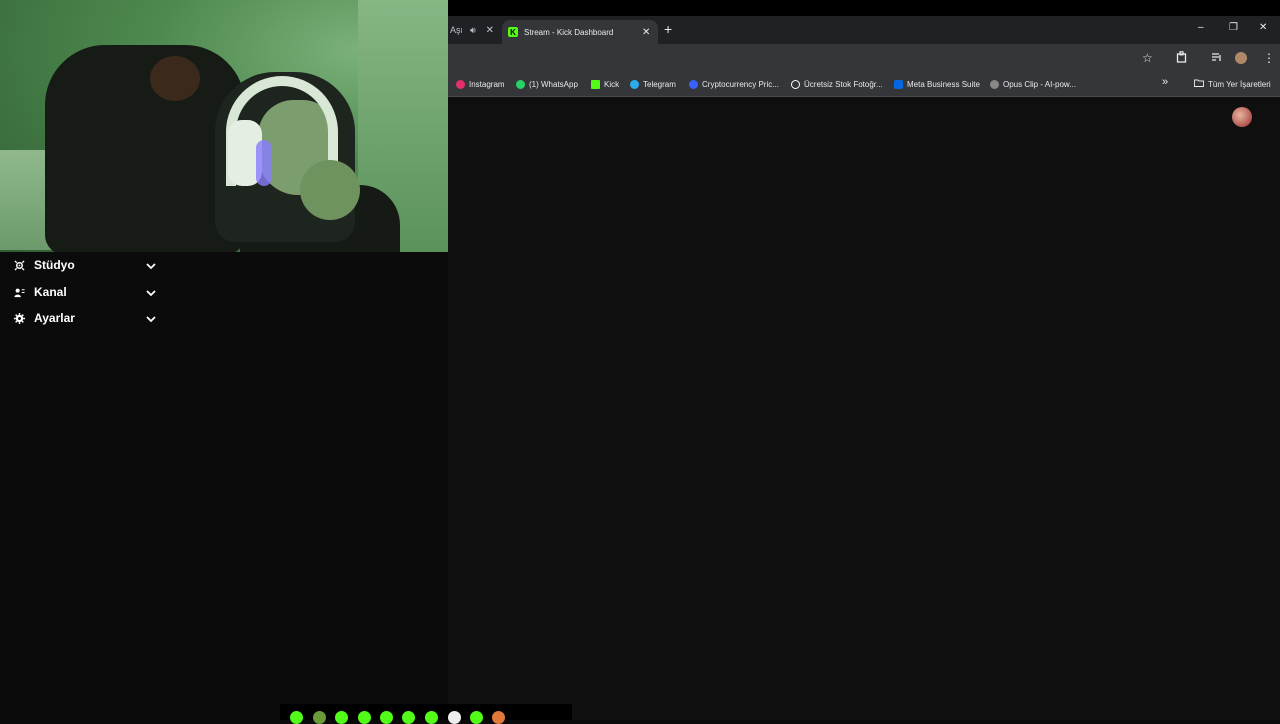 Image resolution: width=1280 pixels, height=724 pixels. What do you see at coordinates (994, 84) in the screenshot?
I see `opus-clip-icon` at bounding box center [994, 84].